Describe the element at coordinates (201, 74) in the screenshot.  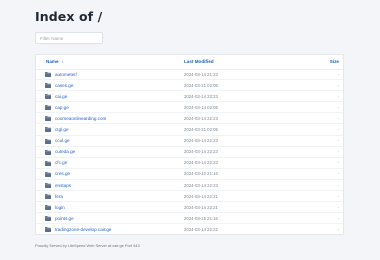
I see `modified-date: 2024-03-14 21:23` at that location.